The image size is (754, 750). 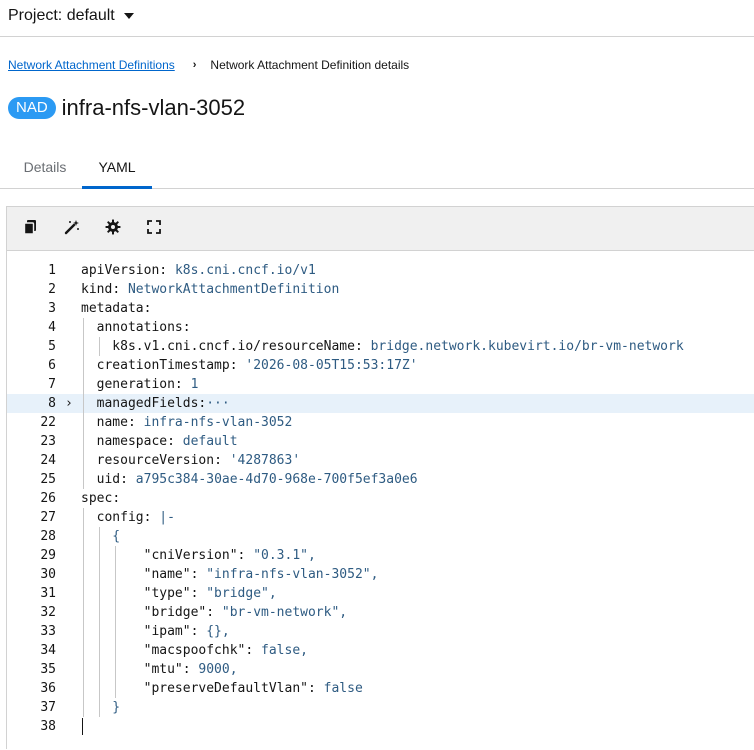 I want to click on magic-wand-icon, so click(x=73, y=228).